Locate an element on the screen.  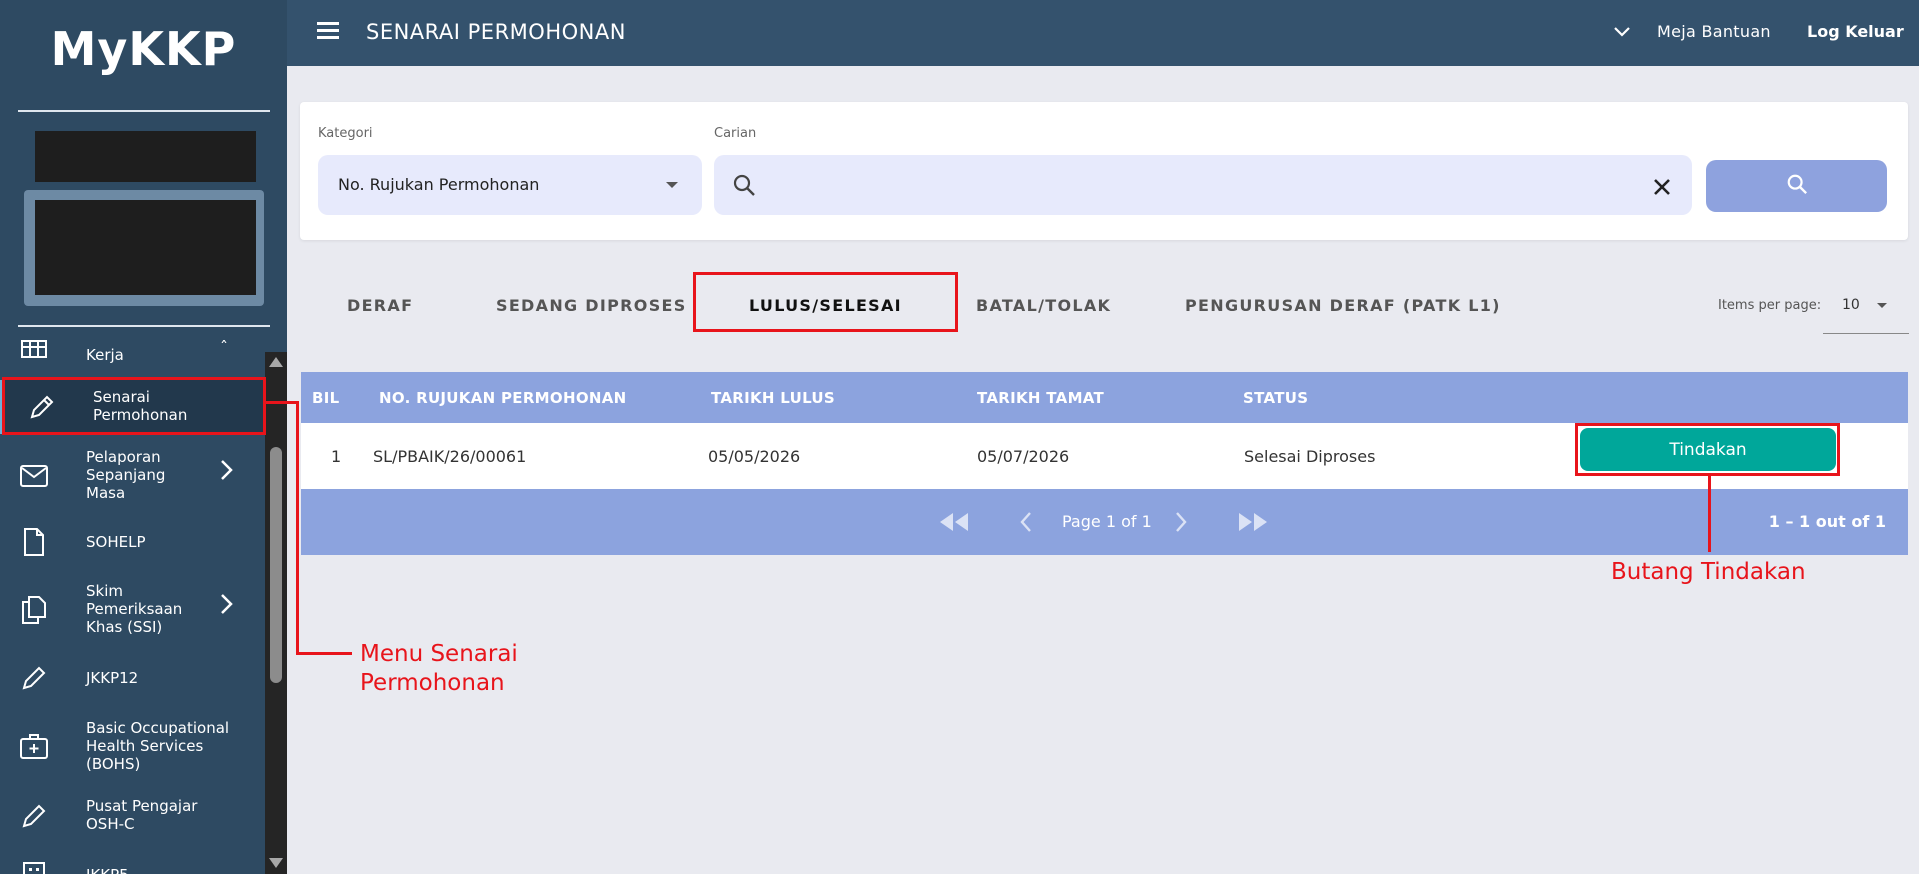
column-header: TARIKH TAMAT is located at coordinates (1041, 398).